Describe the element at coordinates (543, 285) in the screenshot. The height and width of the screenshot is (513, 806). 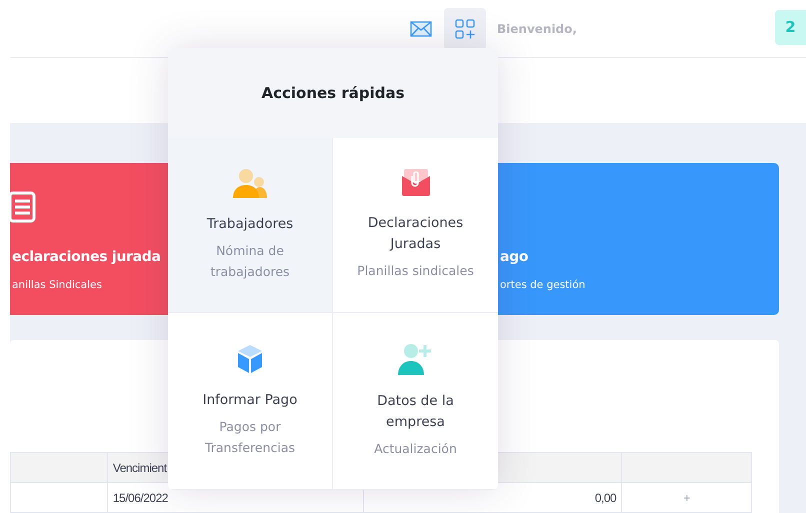
I see `card-subtitle: ortes de gestión` at that location.